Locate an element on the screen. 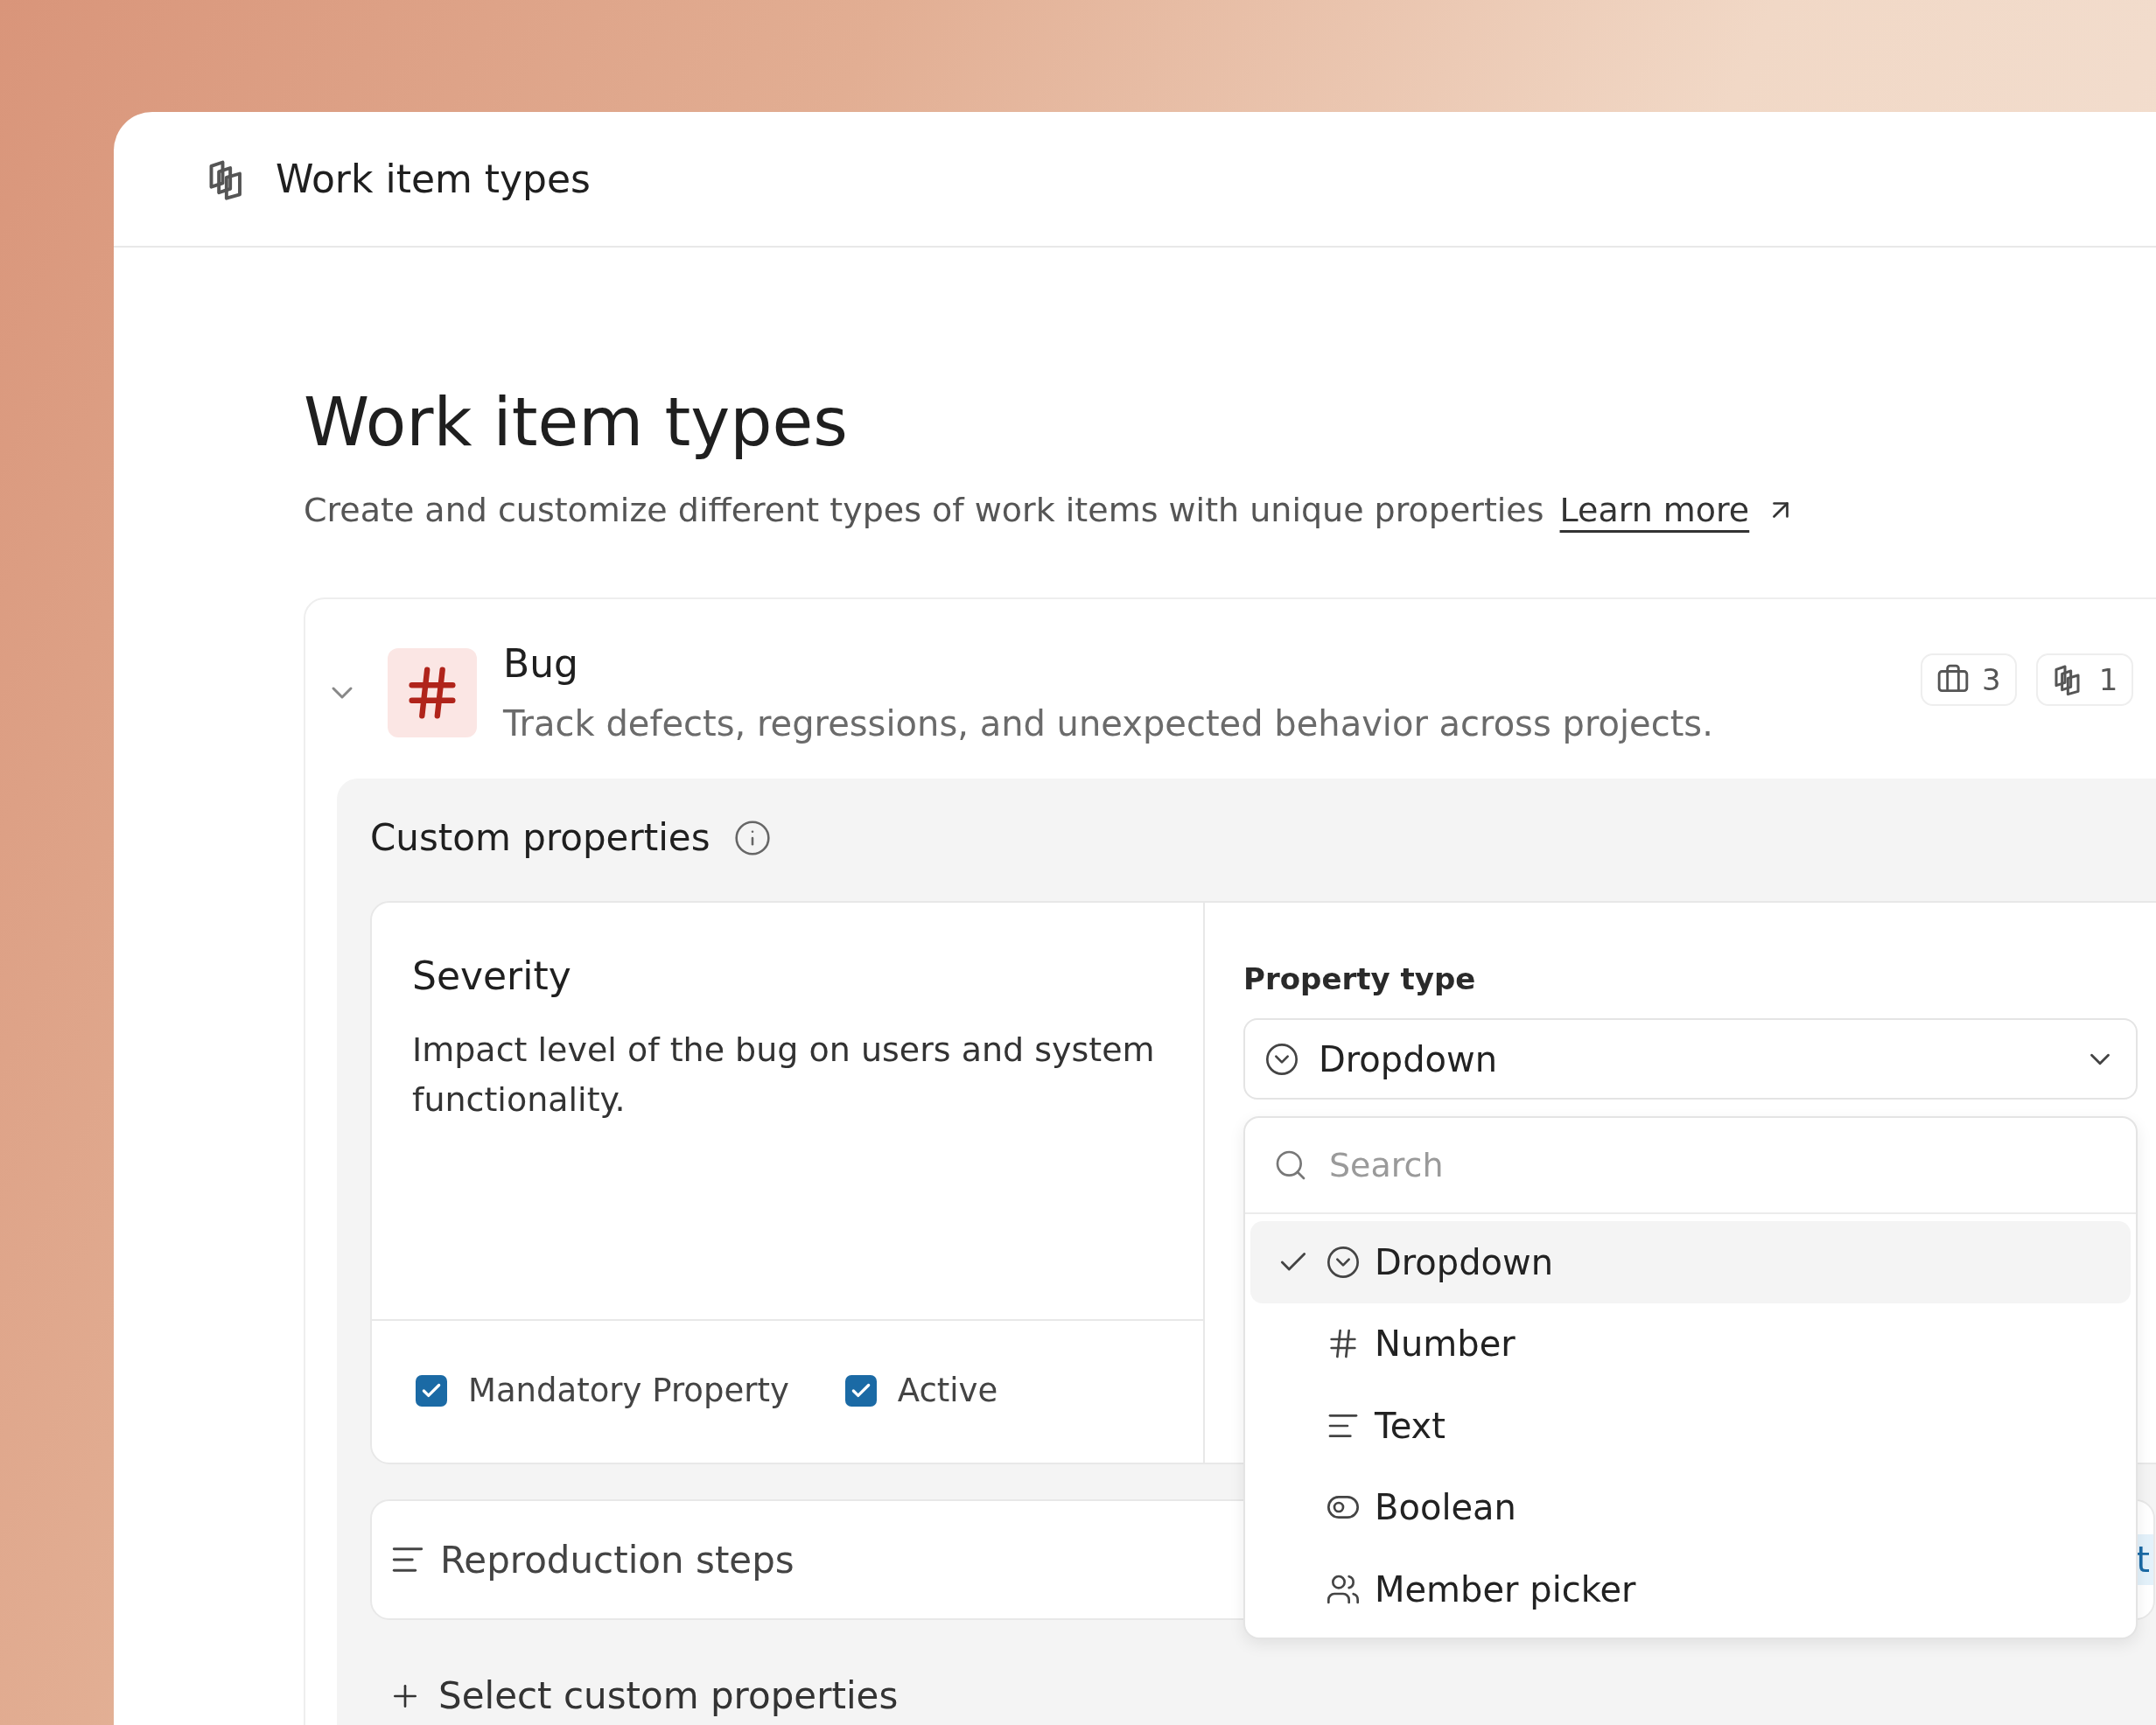 The width and height of the screenshot is (2156, 1725). type-description: Track defects, regressions, and unexpected behavior across projects. is located at coordinates (1108, 723).